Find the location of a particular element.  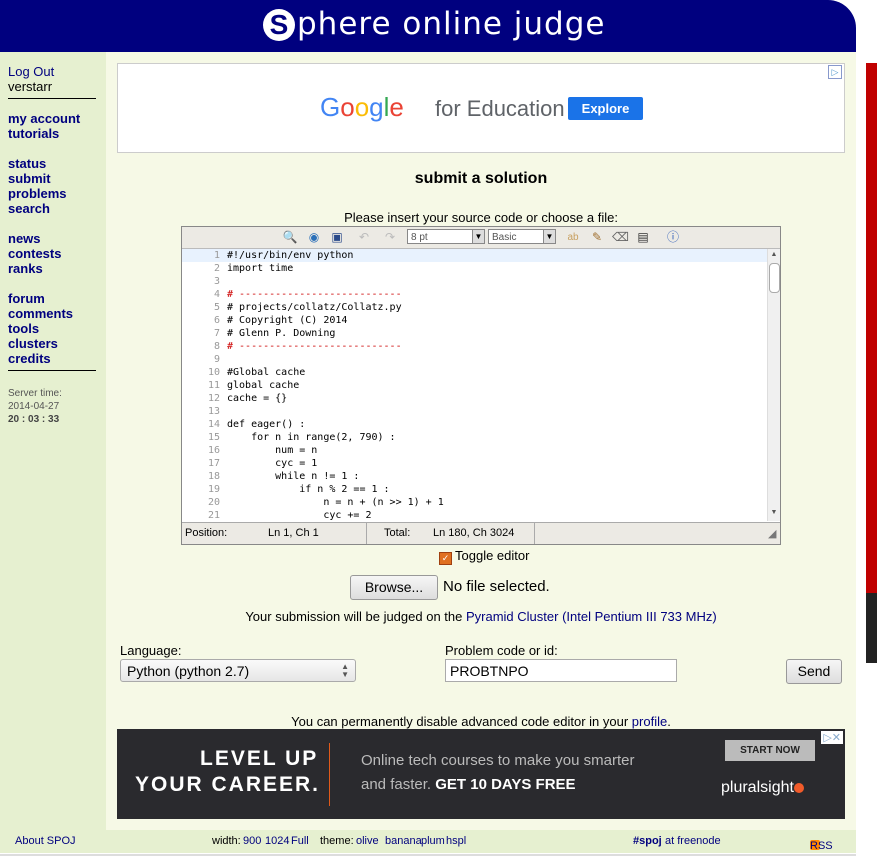

spoj-logo-icon: S is located at coordinates (279, 25).